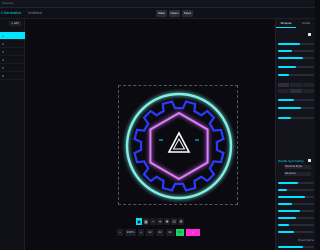  What do you see at coordinates (170, 232) in the screenshot?
I see `scale-4x-button: 4x` at bounding box center [170, 232].